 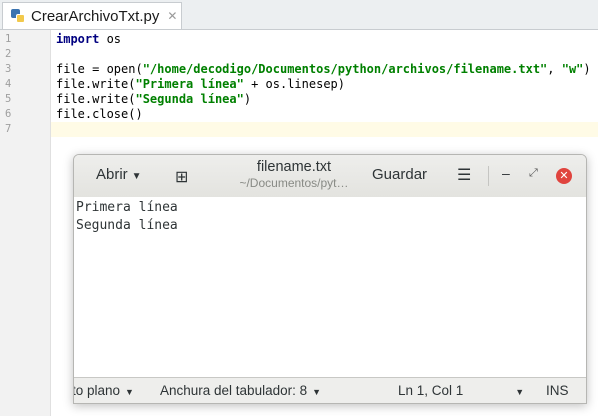 I want to click on code-line-5: file.write("Segunda línea"), so click(x=154, y=99).